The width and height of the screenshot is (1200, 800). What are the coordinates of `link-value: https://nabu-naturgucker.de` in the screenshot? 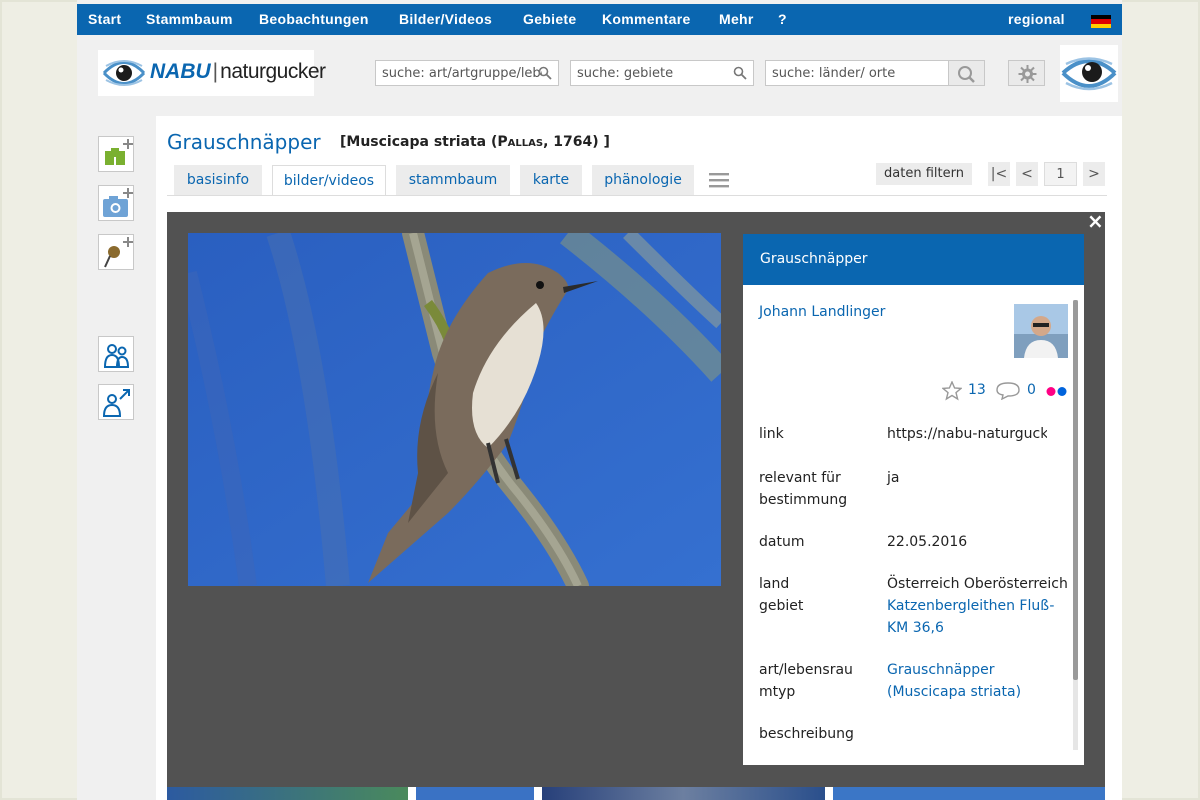 It's located at (967, 434).